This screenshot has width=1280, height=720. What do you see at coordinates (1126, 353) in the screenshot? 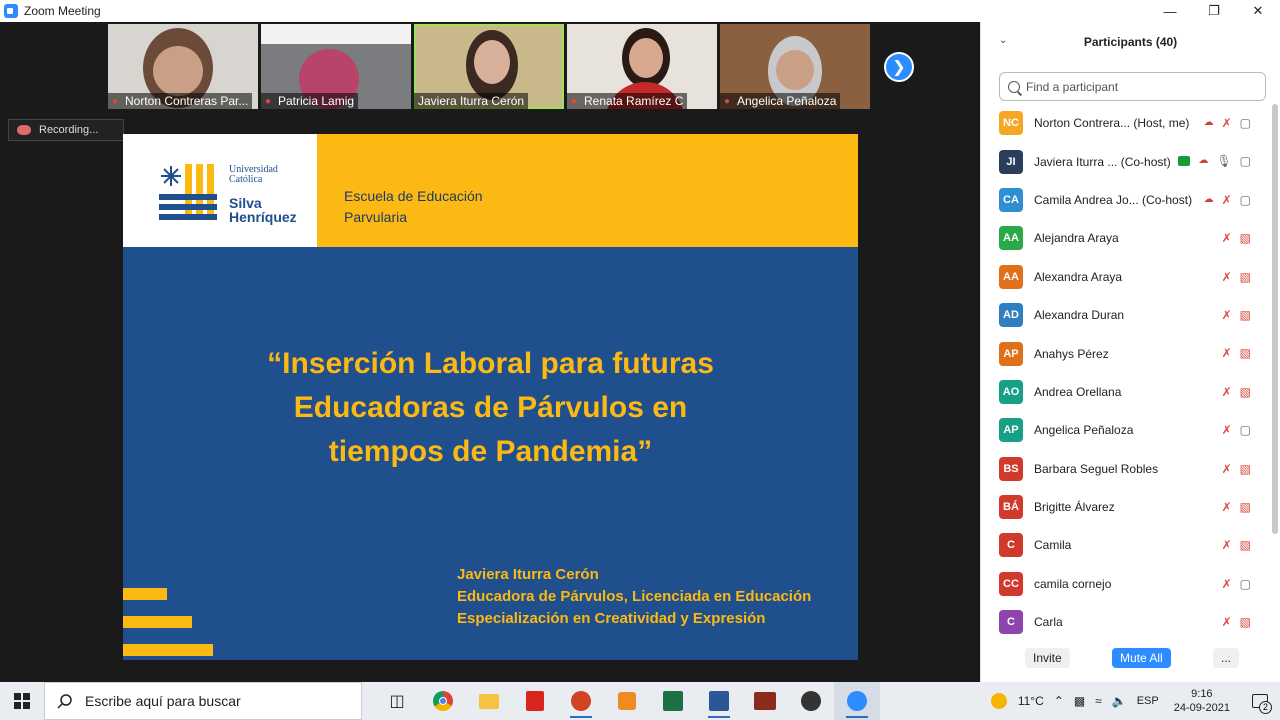
I see `participant-row: AP Anahys Pérez ✗ ▧` at bounding box center [1126, 353].